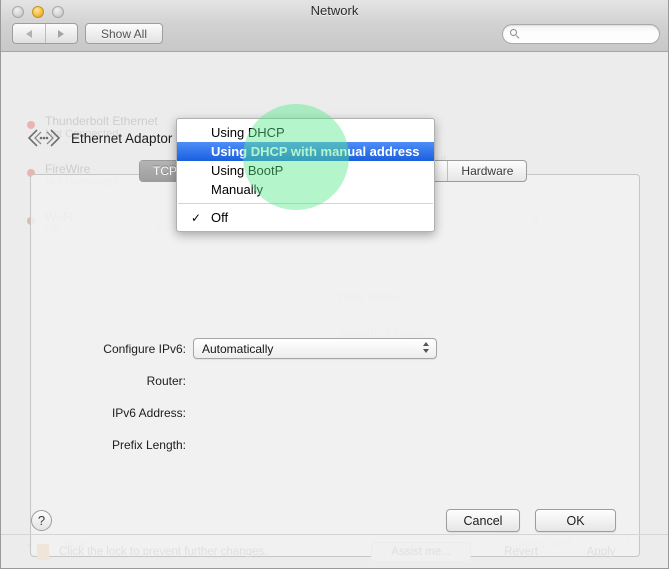 The image size is (669, 579). I want to click on back-button, so click(29, 33).